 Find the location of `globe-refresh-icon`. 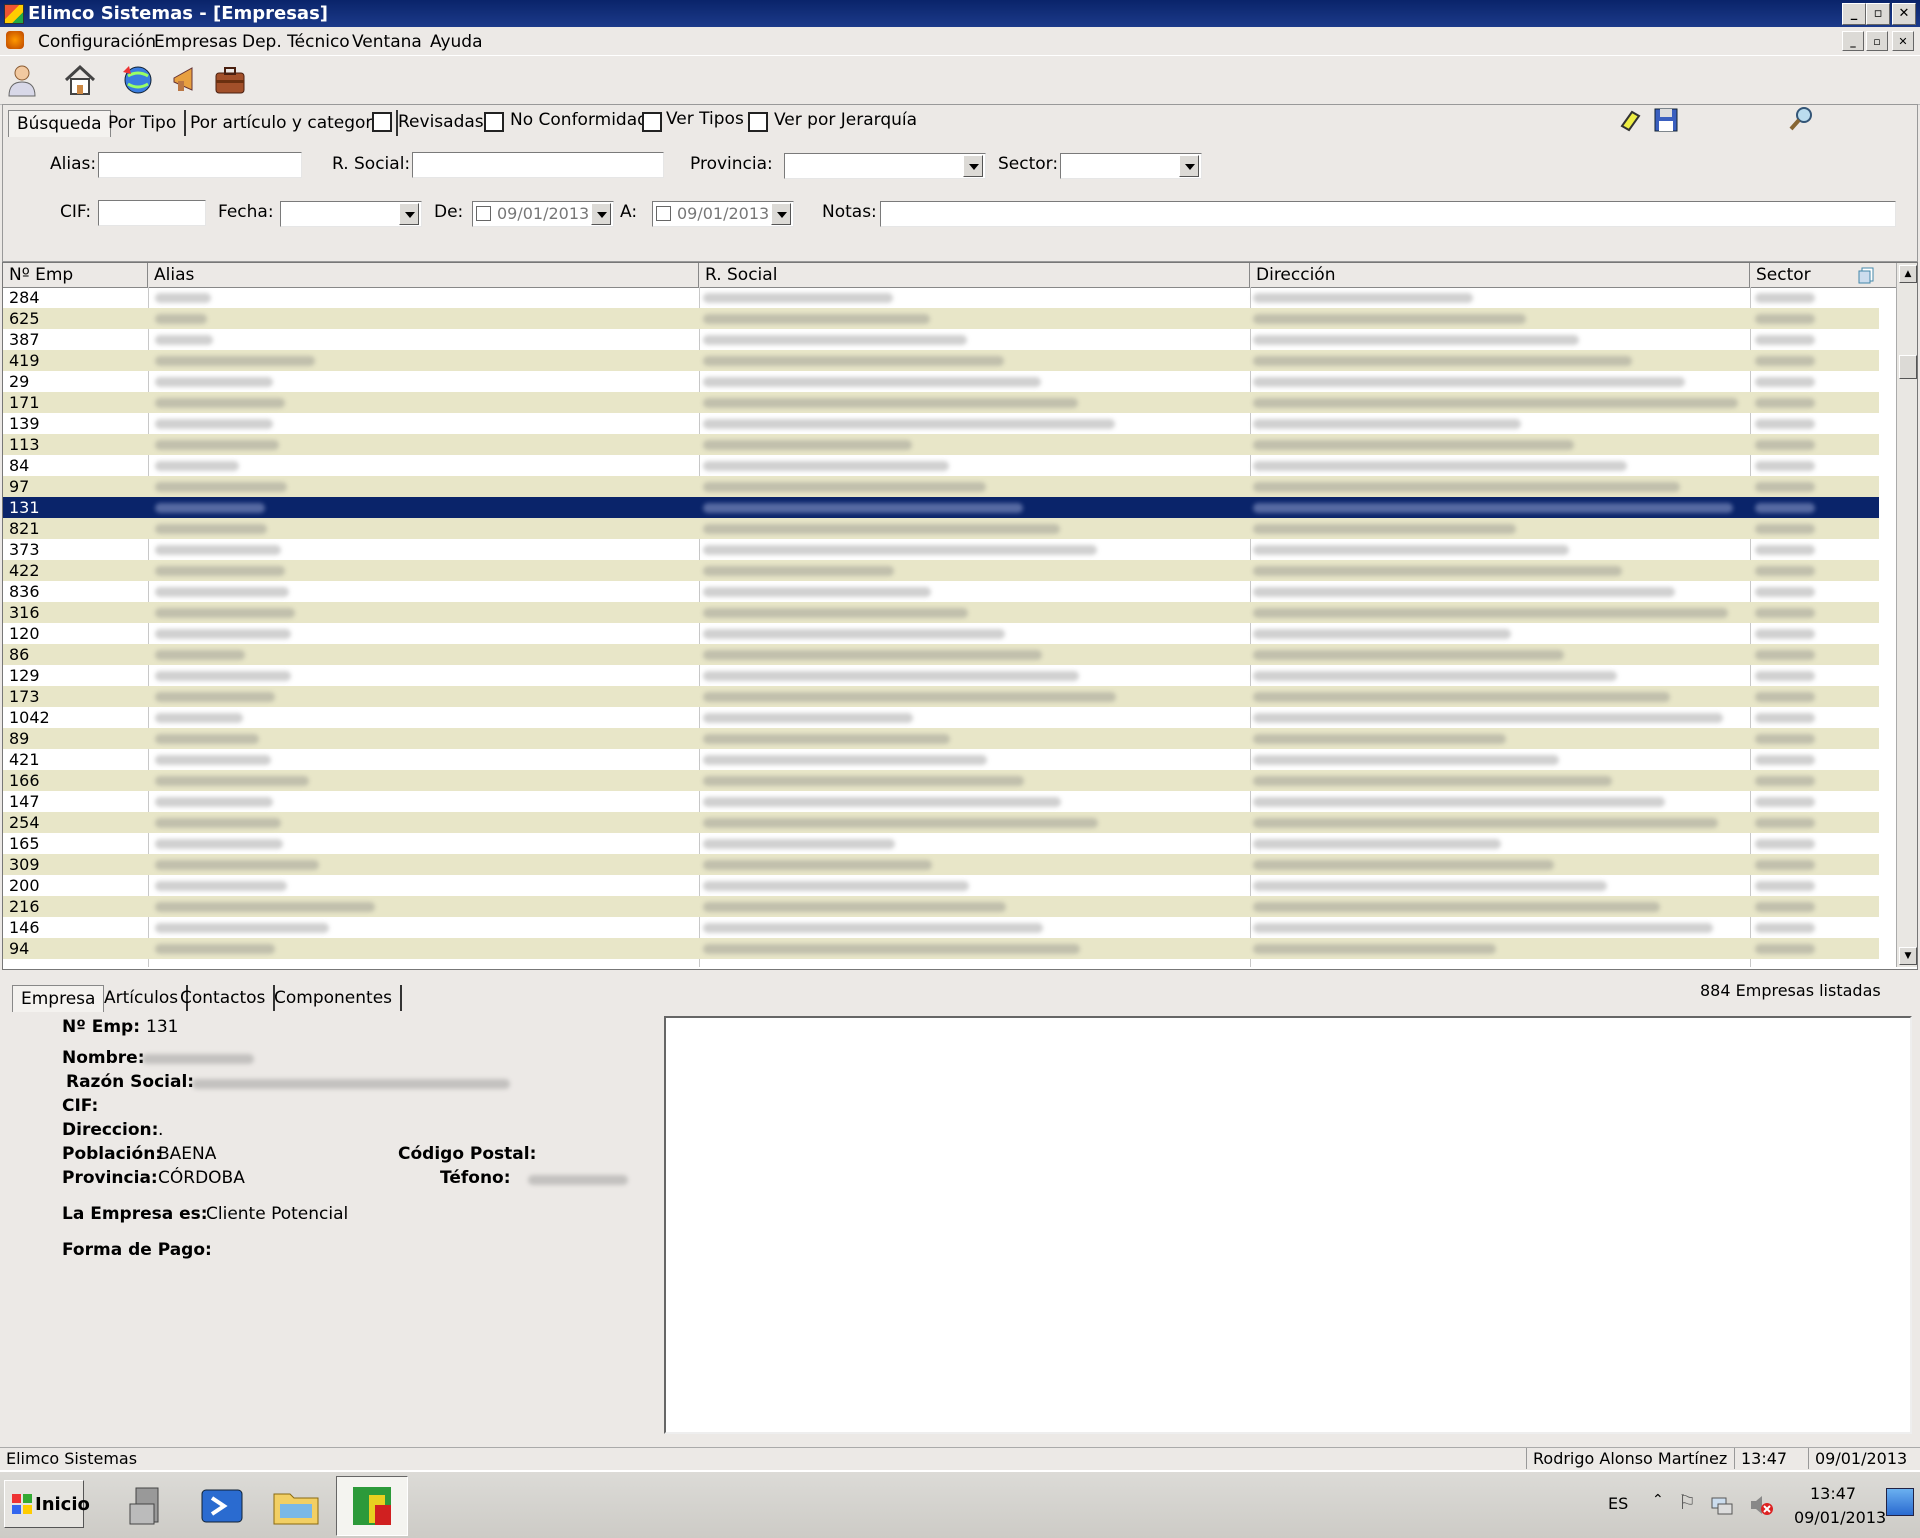

globe-refresh-icon is located at coordinates (138, 80).